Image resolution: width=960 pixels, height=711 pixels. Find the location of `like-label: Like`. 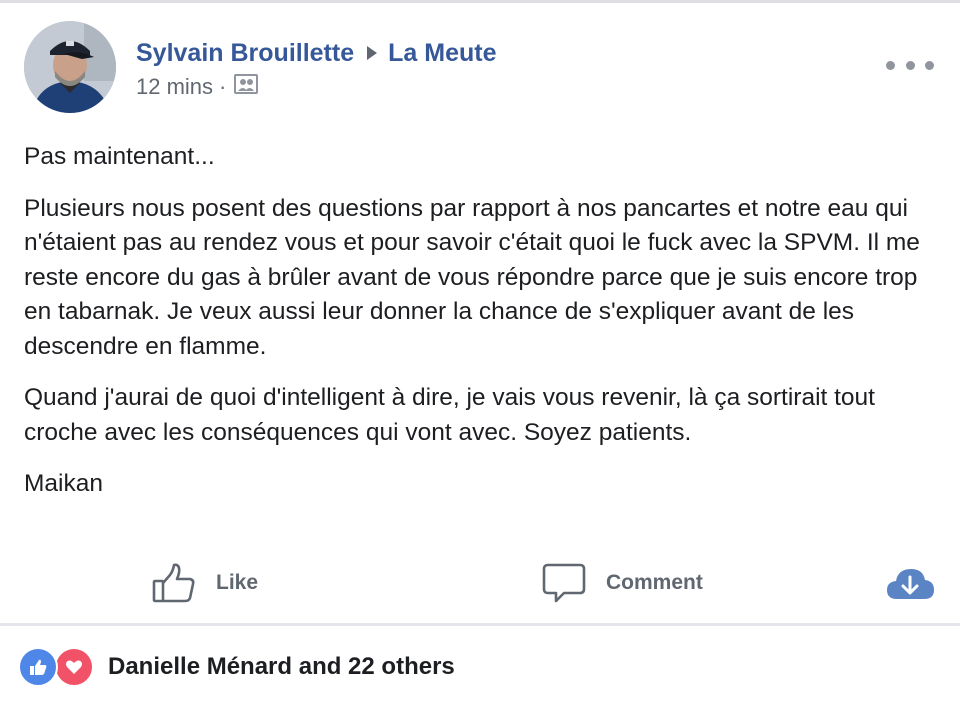

like-label: Like is located at coordinates (237, 582).